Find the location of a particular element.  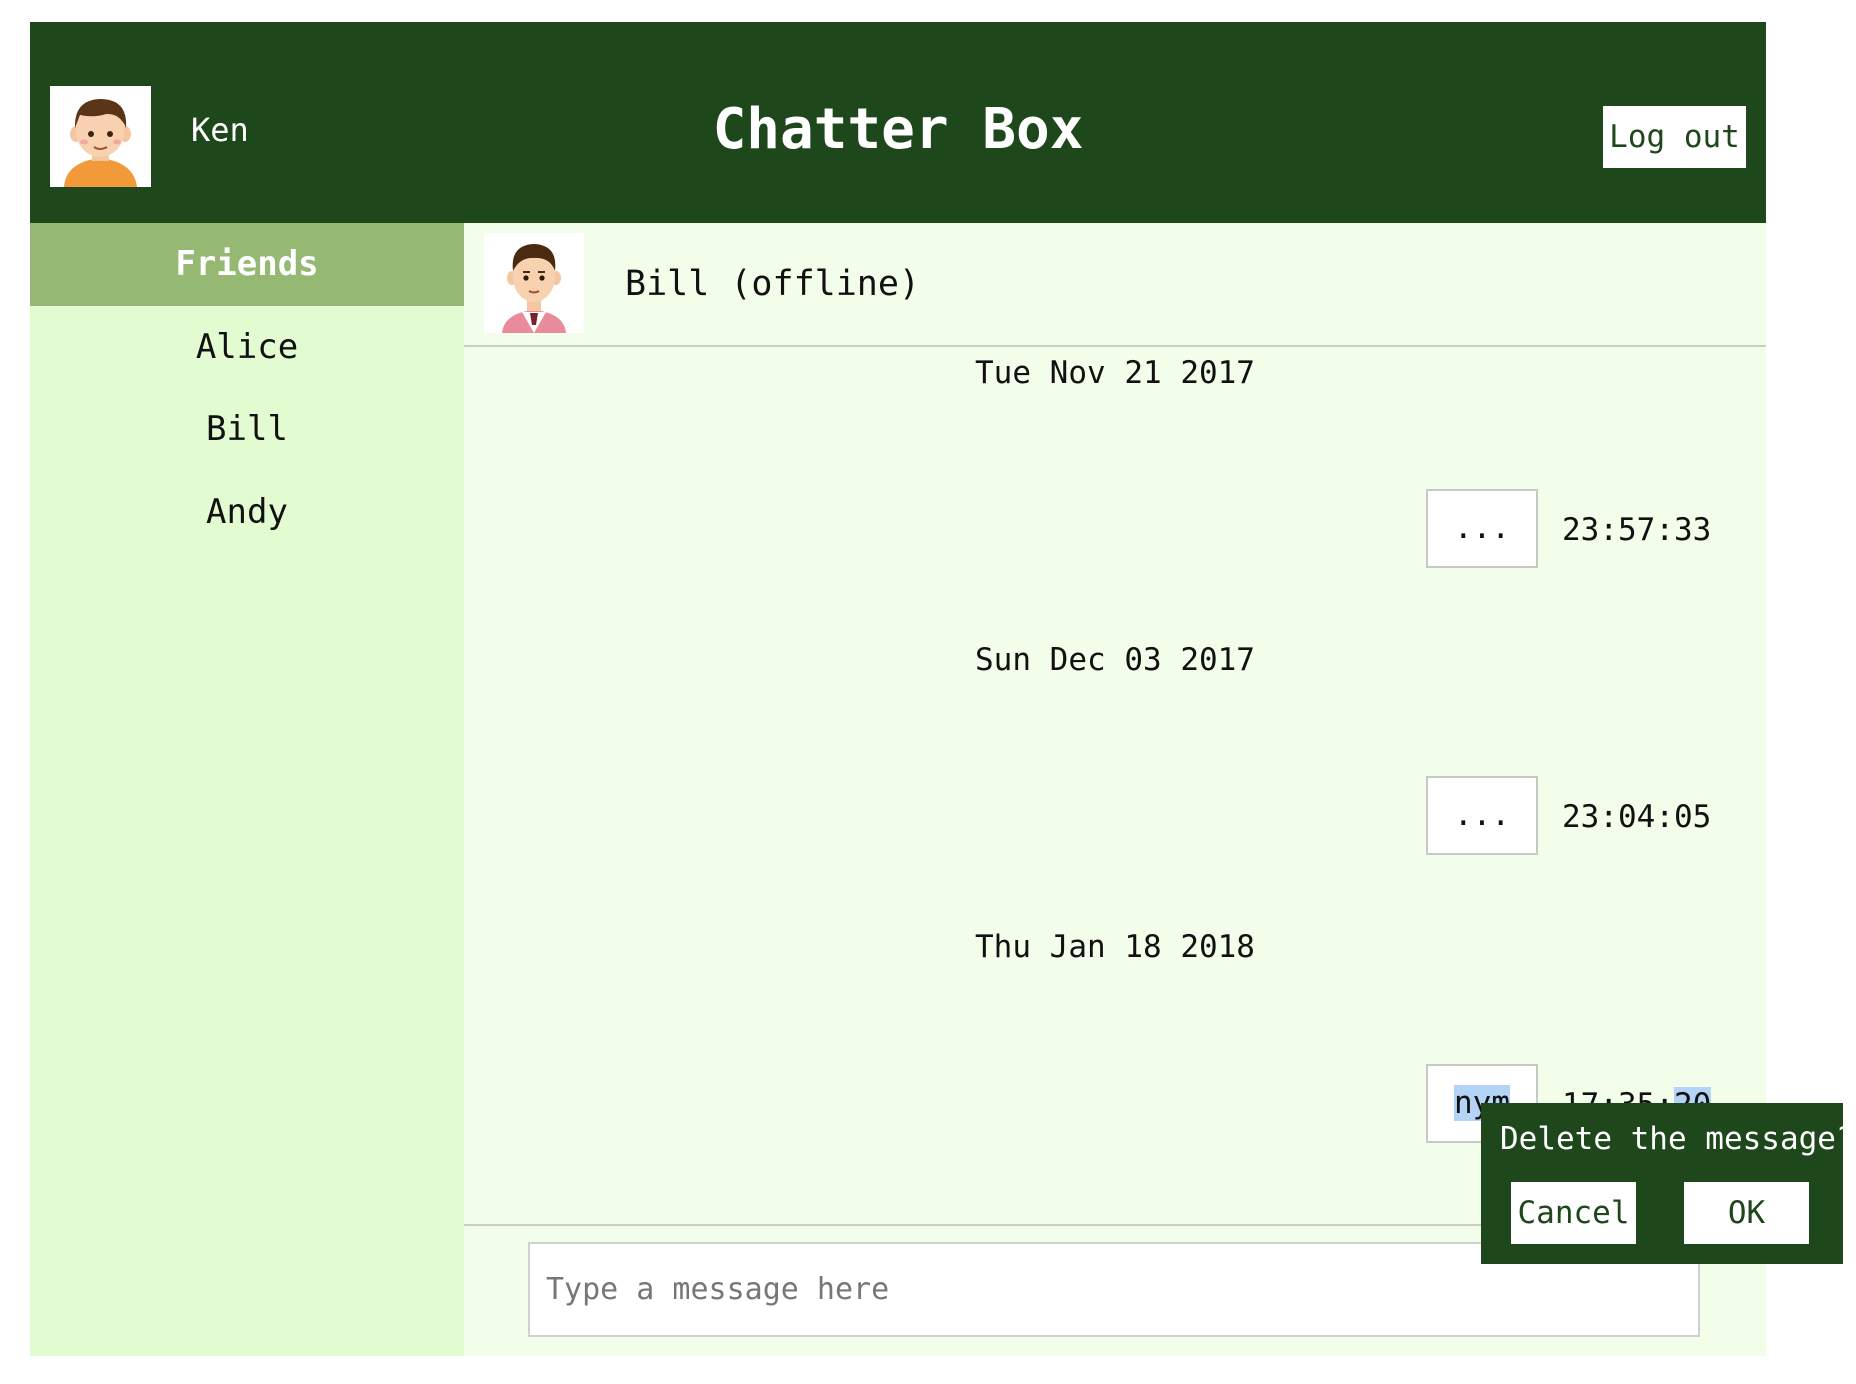

message-time: 23:57:33 is located at coordinates (1637, 530).